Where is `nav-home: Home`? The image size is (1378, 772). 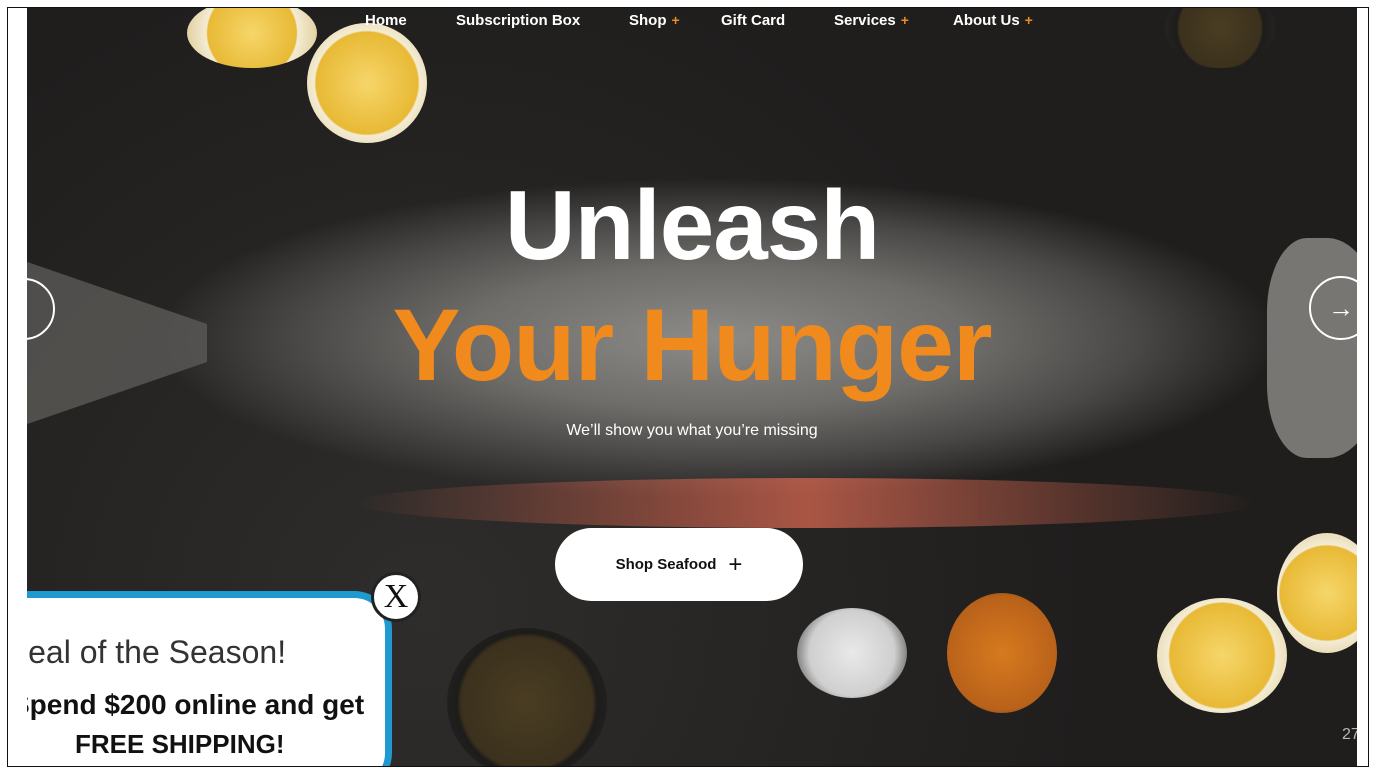
nav-home: Home is located at coordinates (386, 20).